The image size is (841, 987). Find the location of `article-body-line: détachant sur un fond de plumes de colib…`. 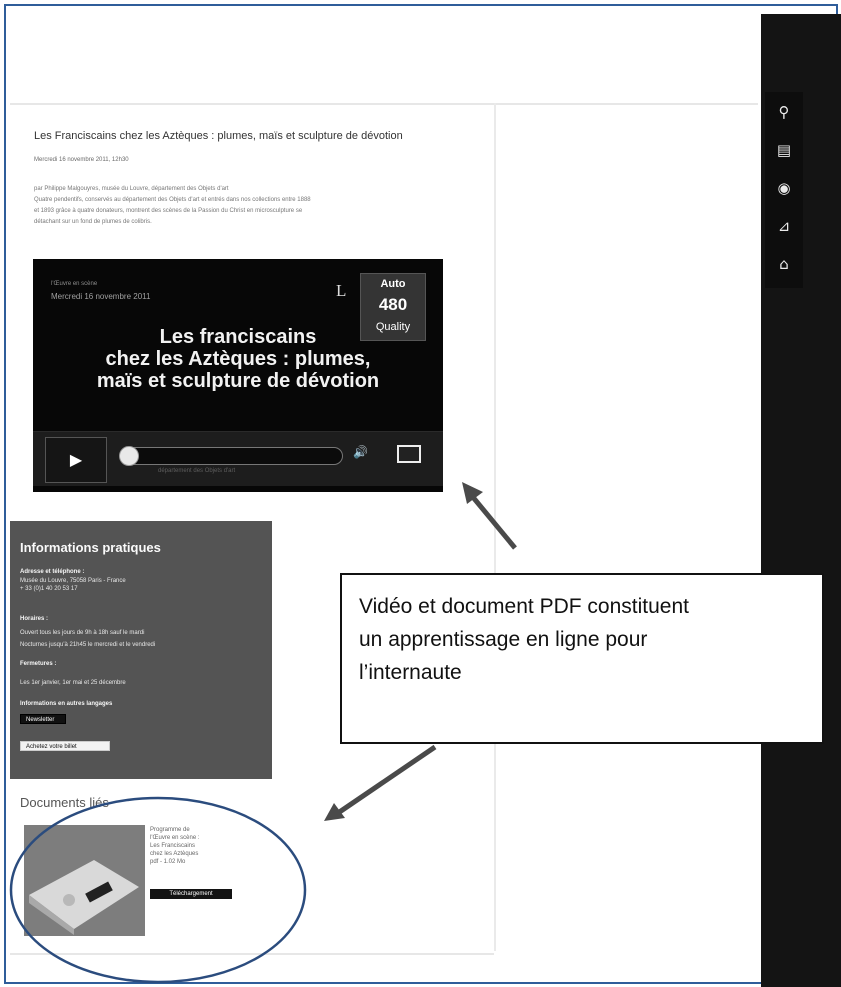

article-body-line: détachant sur un fond de plumes de colib… is located at coordinates (93, 222).